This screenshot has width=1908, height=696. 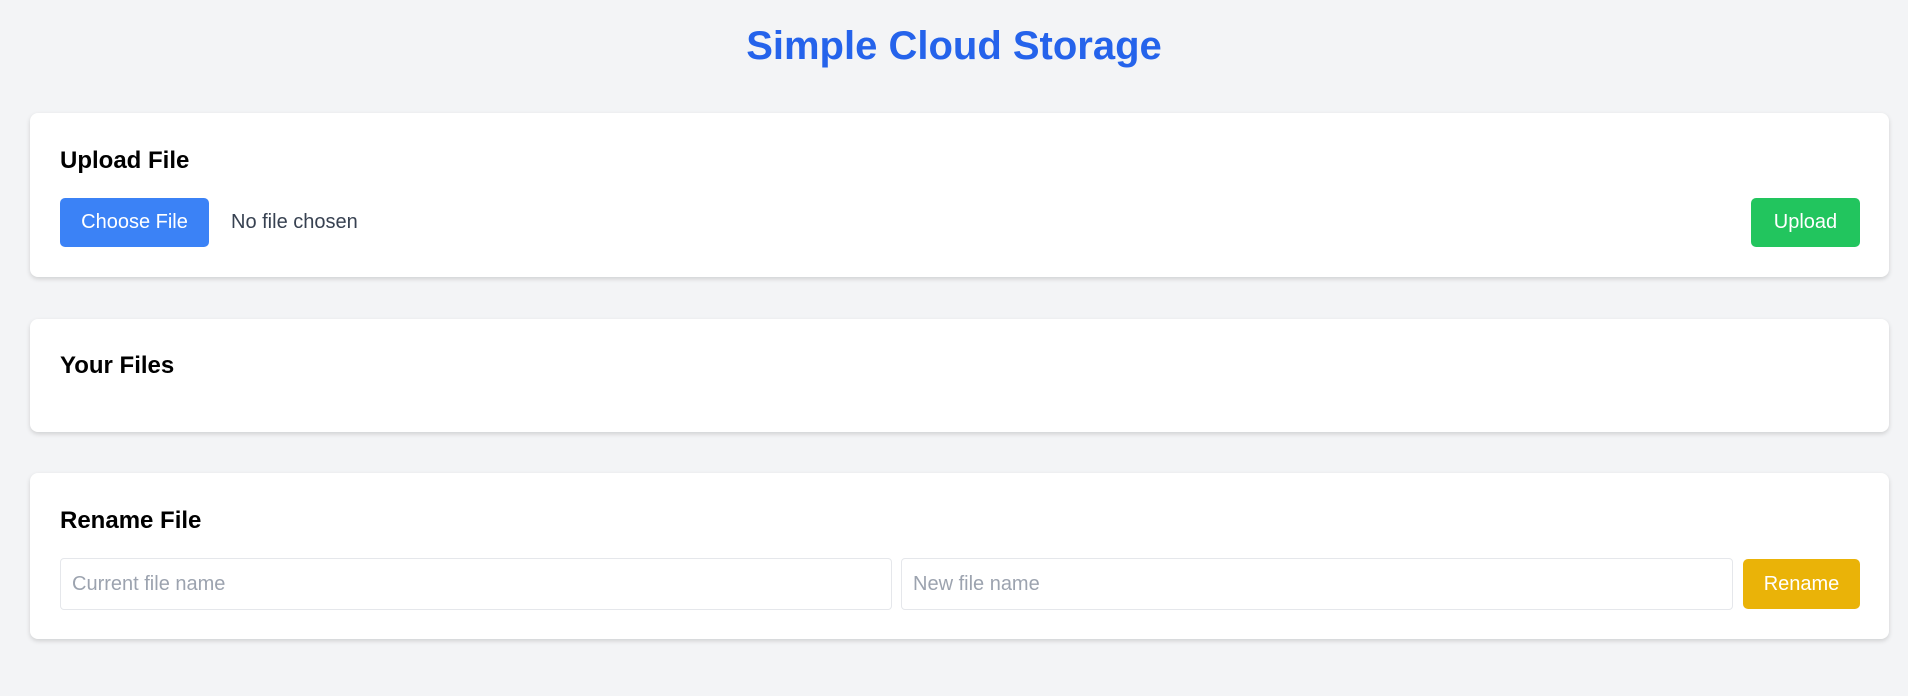 I want to click on upload-heading: Upload File, so click(x=125, y=160).